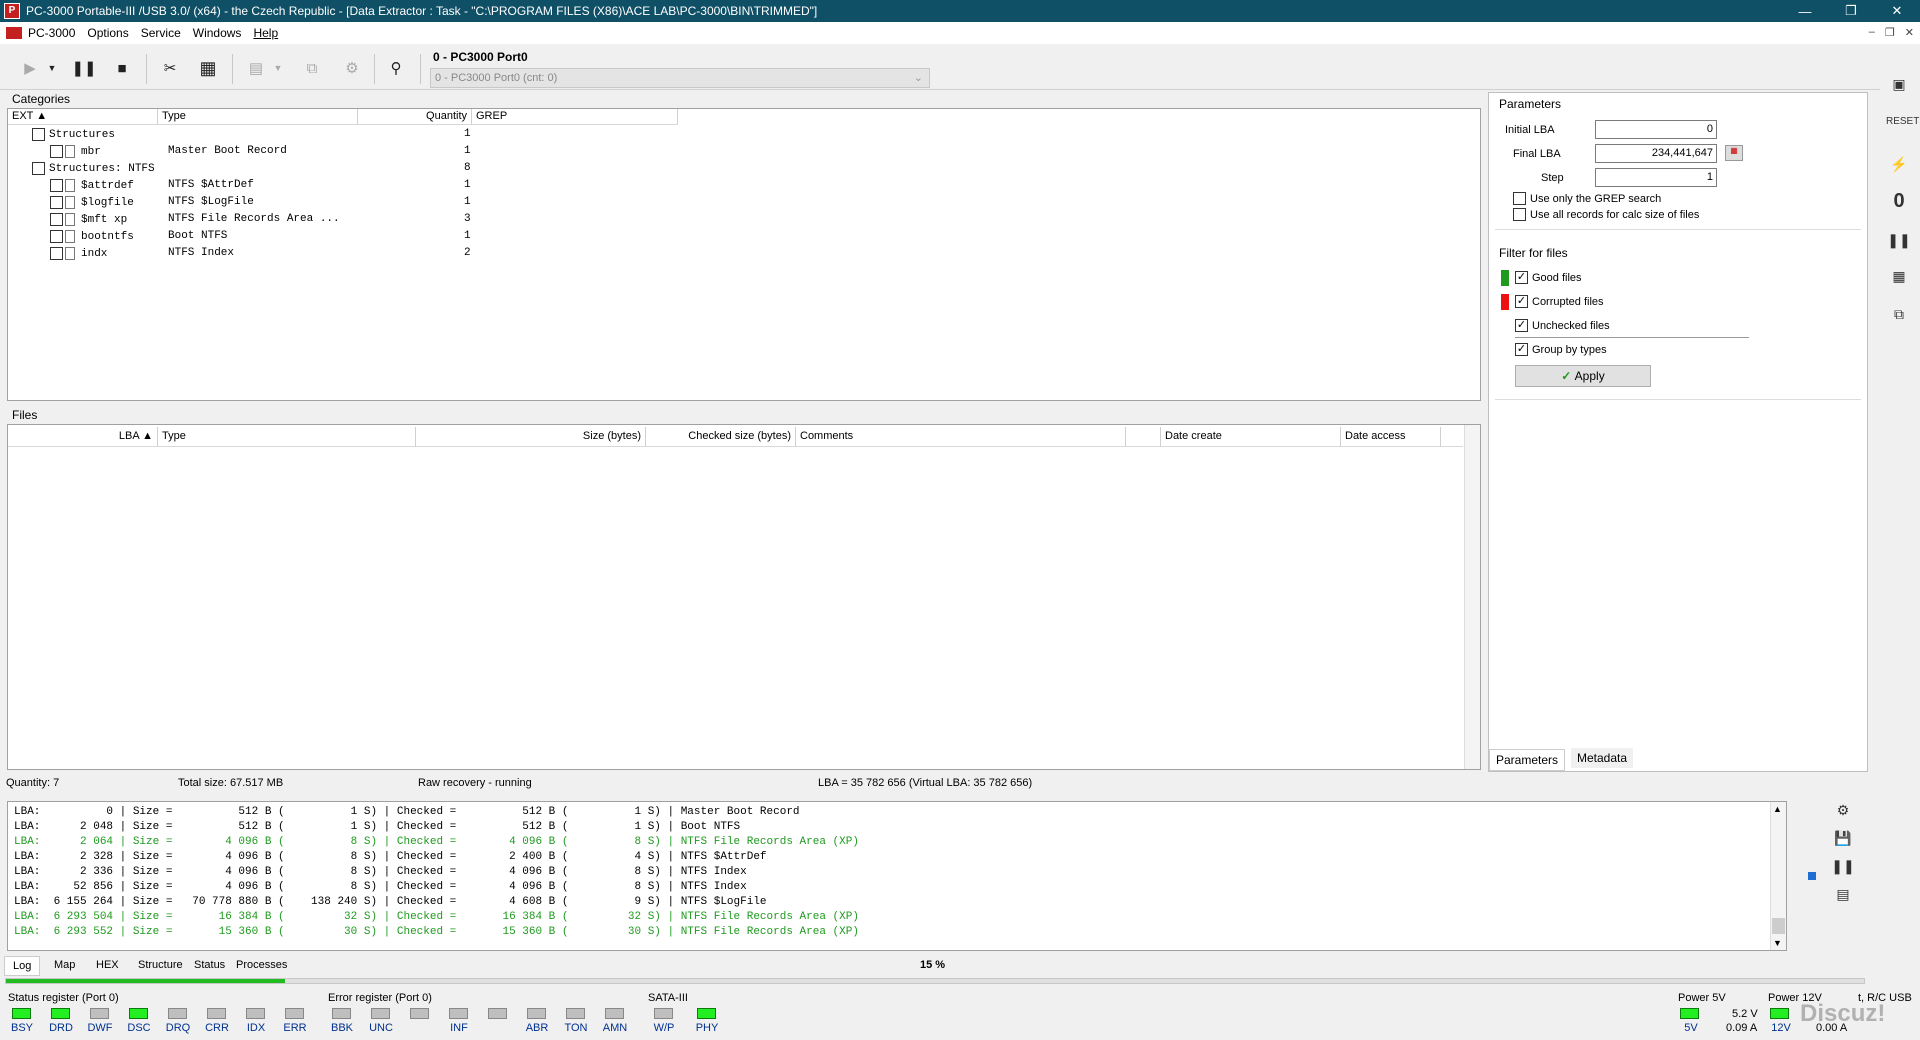 The height and width of the screenshot is (1040, 1920). What do you see at coordinates (1734, 153) in the screenshot?
I see `max-lba-icon: ▦` at bounding box center [1734, 153].